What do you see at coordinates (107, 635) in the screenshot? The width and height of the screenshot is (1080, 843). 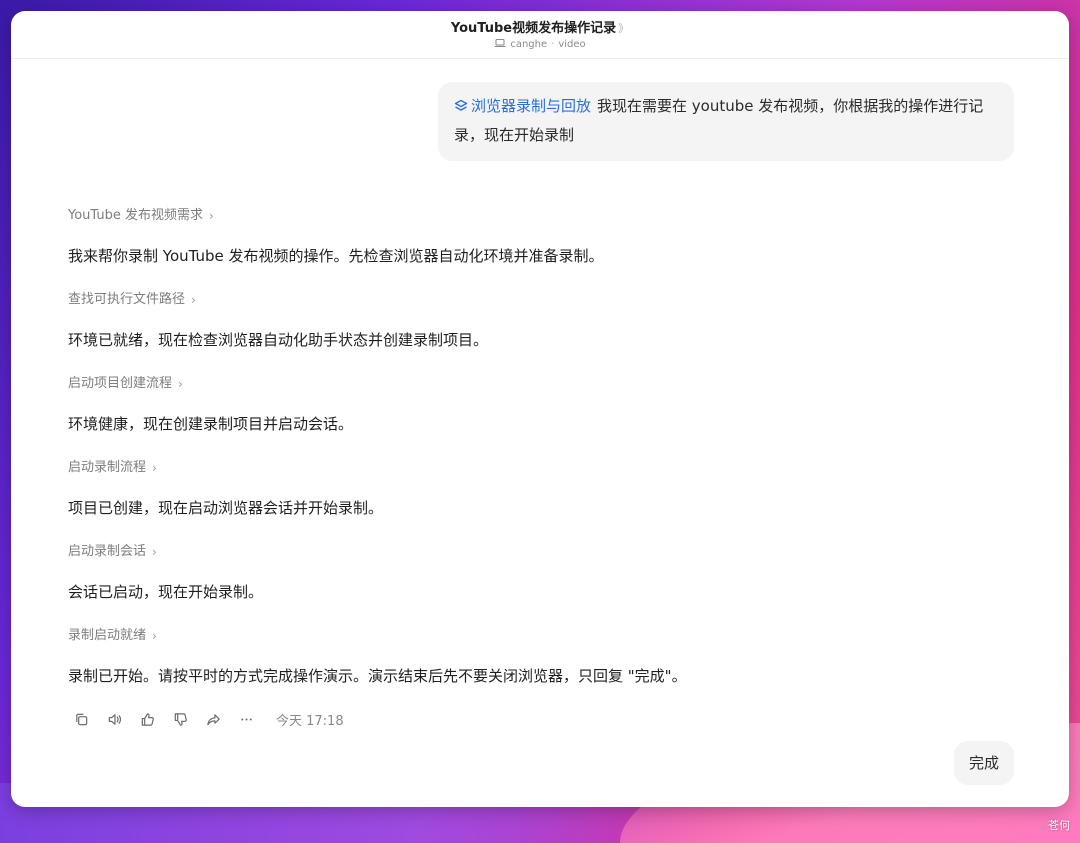 I see `step-title-label: 录制启动就绪` at bounding box center [107, 635].